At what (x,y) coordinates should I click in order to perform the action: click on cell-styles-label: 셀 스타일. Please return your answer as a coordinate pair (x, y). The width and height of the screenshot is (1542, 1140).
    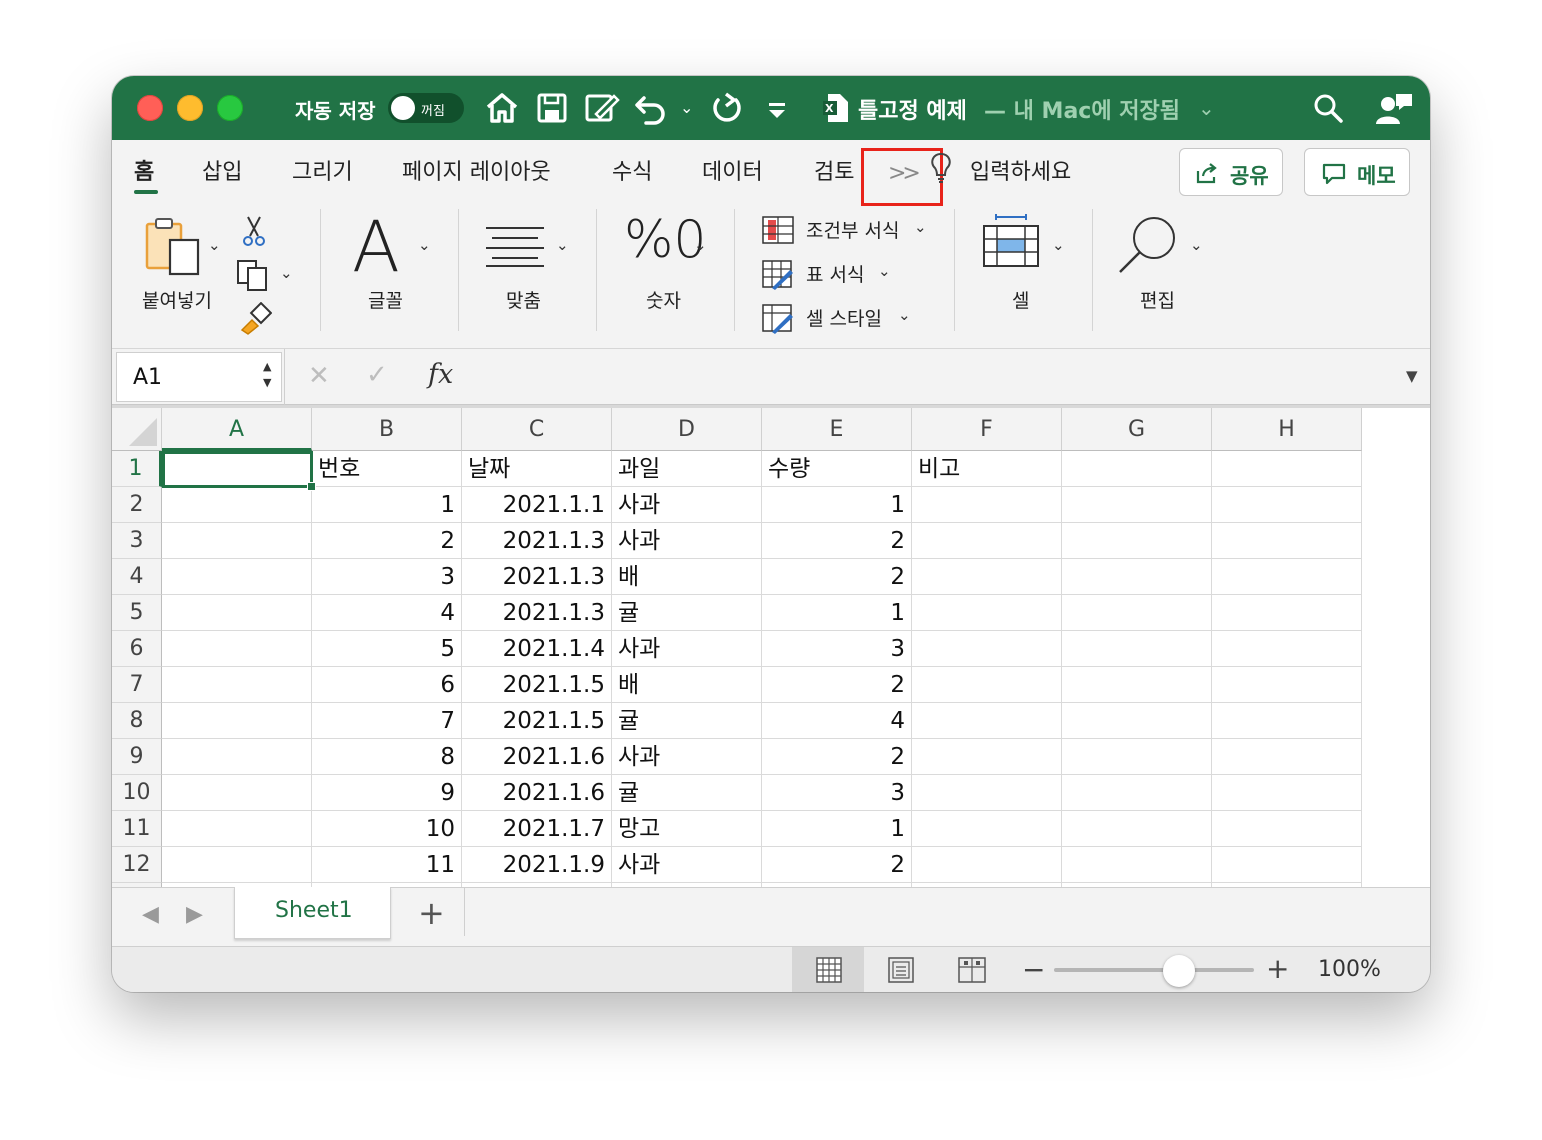
    Looking at the image, I should click on (844, 317).